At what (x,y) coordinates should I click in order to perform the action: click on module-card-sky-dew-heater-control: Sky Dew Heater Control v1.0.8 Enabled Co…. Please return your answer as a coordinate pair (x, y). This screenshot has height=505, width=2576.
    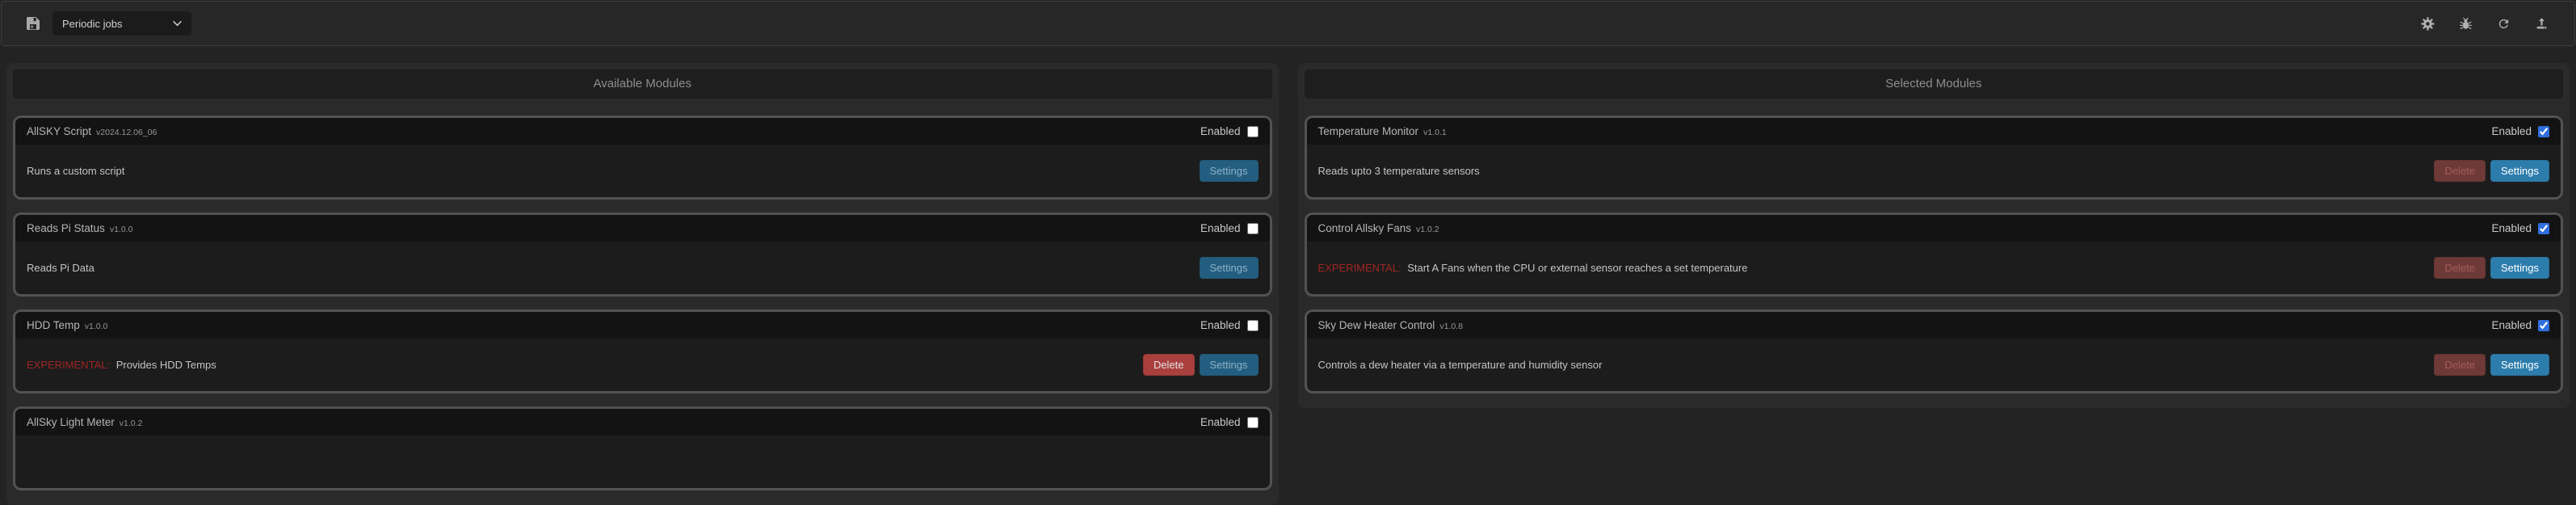
    Looking at the image, I should click on (1934, 351).